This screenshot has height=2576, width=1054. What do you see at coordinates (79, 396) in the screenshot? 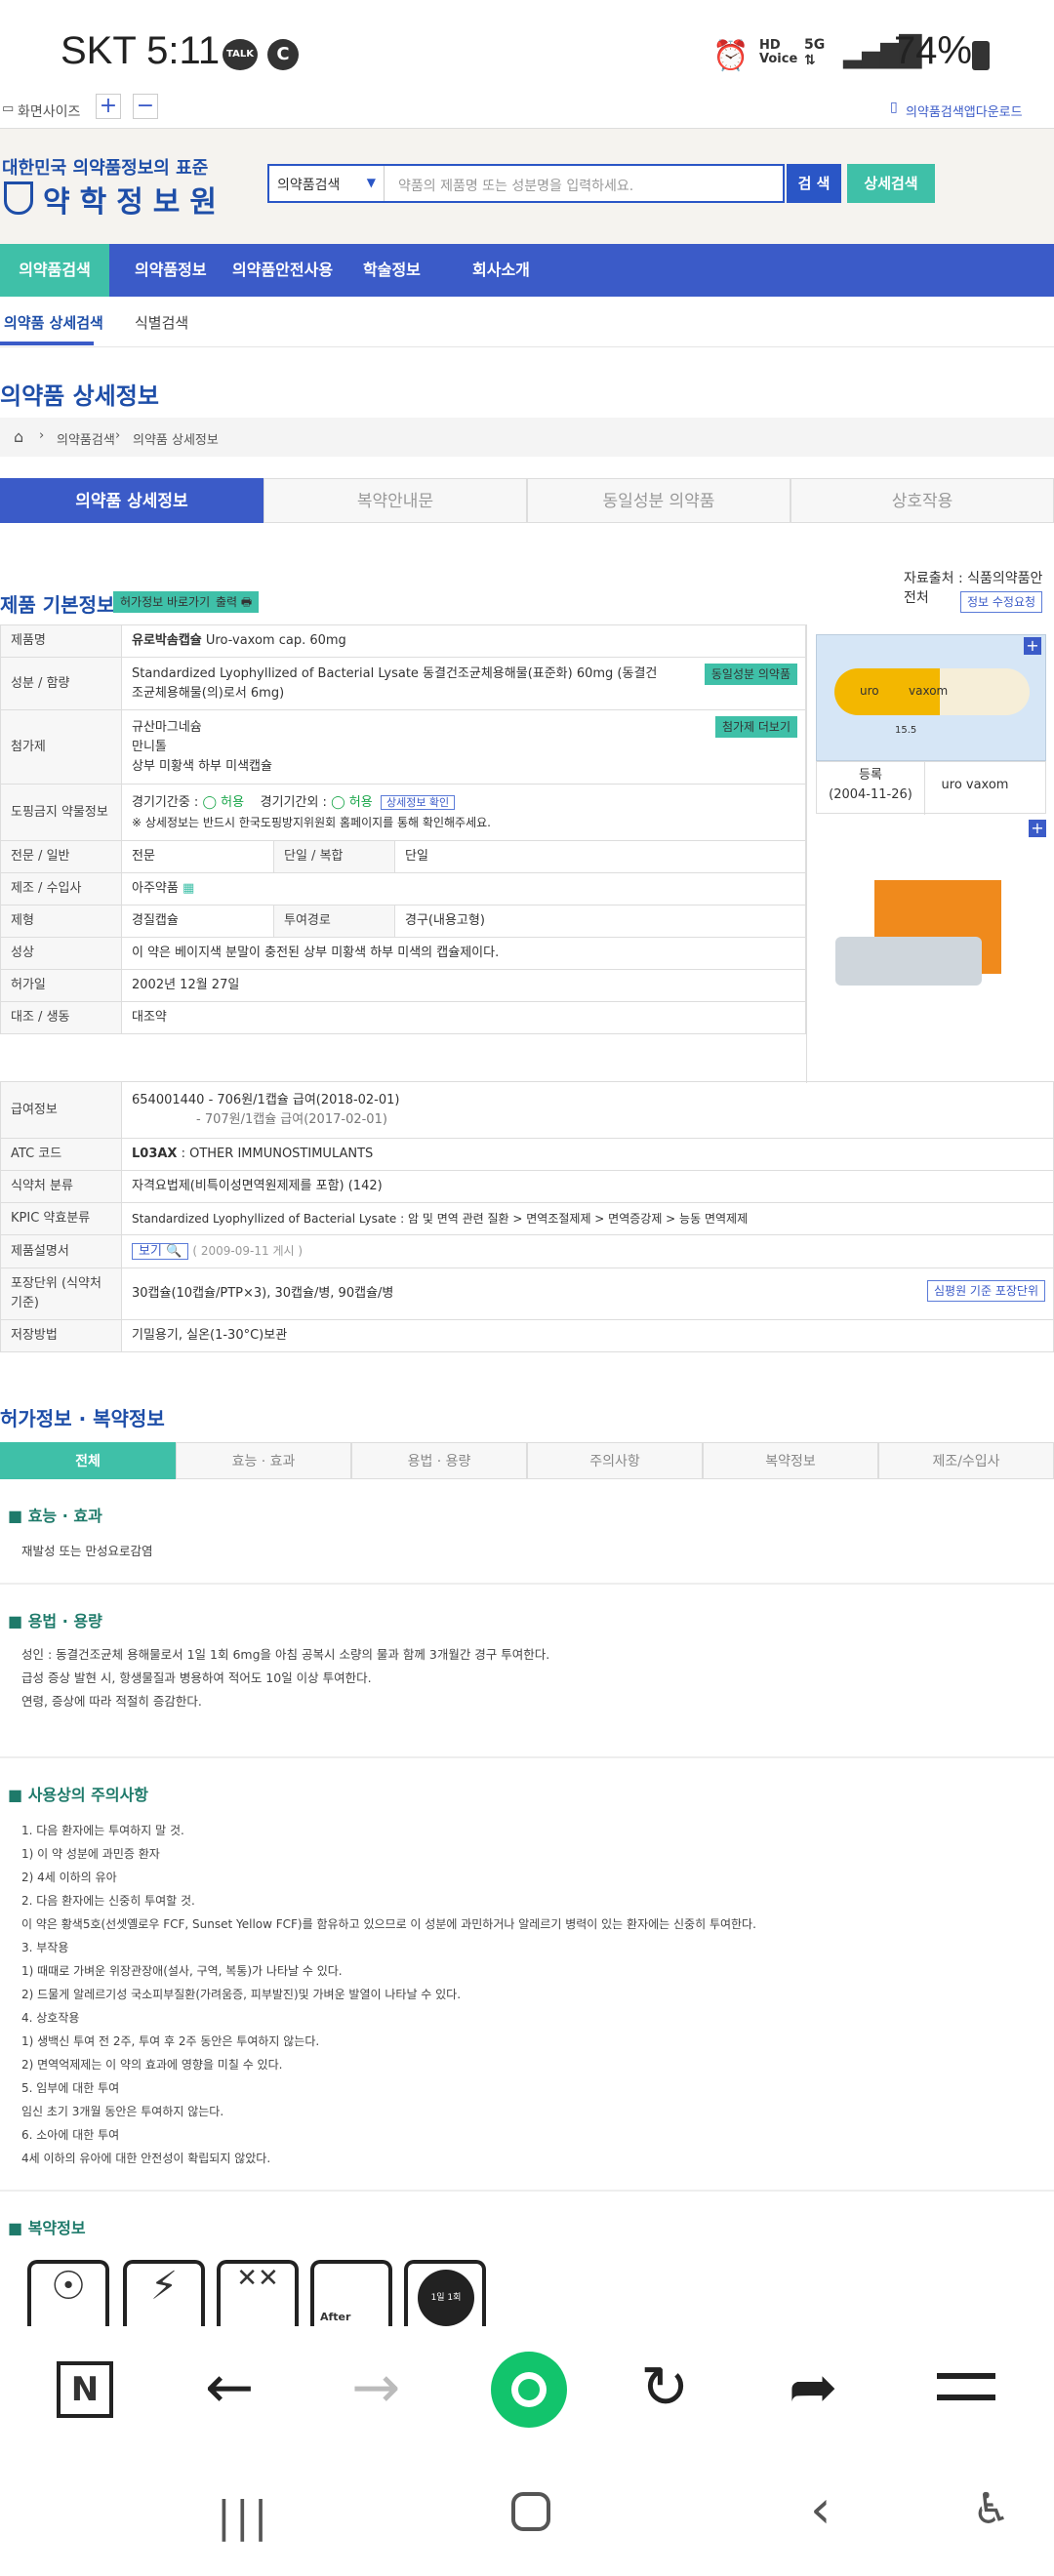
I see `page-title: 의약품 상세정보` at bounding box center [79, 396].